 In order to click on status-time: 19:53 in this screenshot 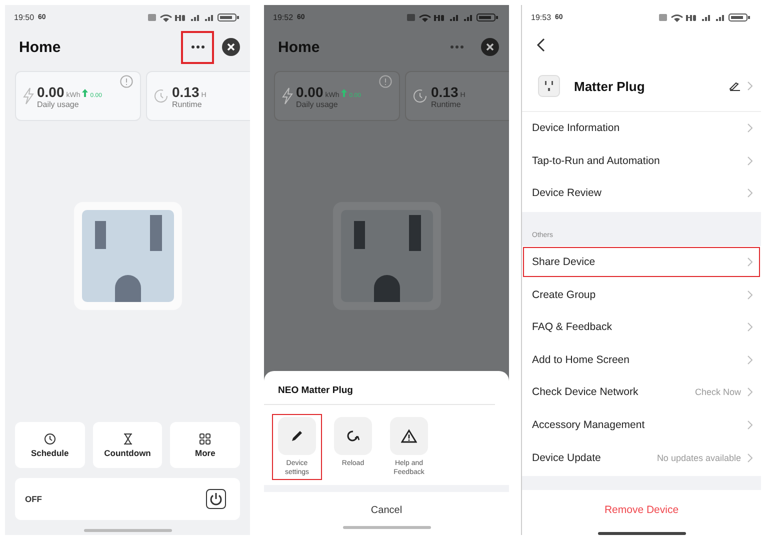, I will do `click(541, 17)`.